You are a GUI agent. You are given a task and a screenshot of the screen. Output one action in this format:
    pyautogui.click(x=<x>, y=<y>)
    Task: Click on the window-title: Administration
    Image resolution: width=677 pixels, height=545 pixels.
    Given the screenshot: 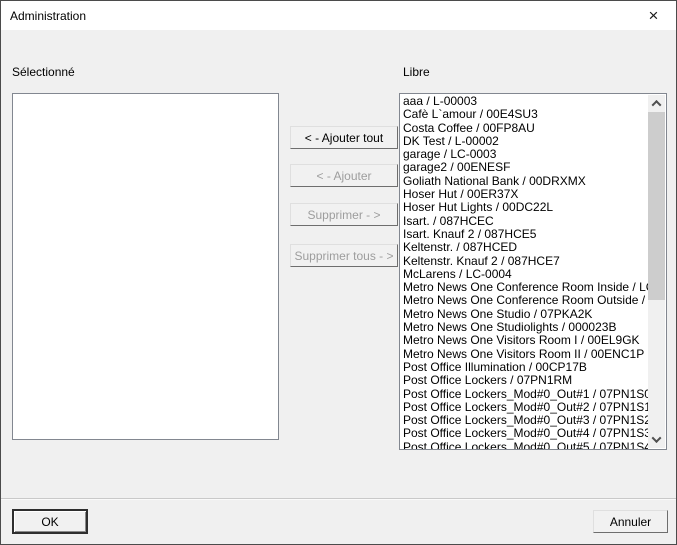 What is the action you would take?
    pyautogui.click(x=48, y=15)
    